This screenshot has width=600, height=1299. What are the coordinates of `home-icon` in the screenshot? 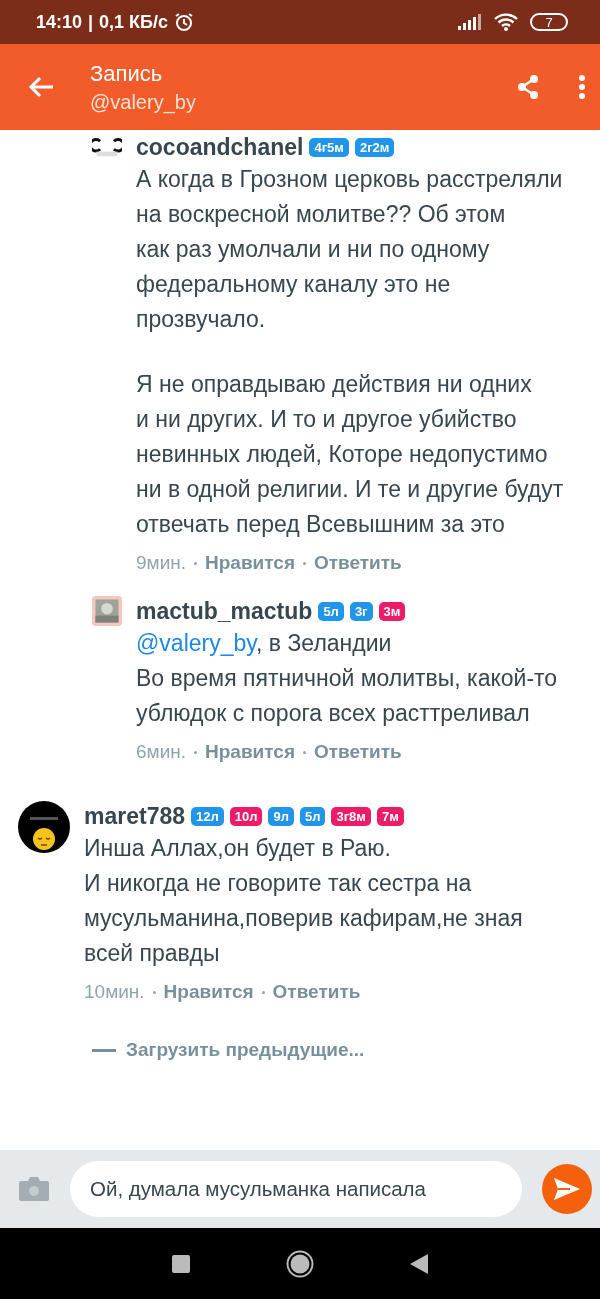 It's located at (300, 1263).